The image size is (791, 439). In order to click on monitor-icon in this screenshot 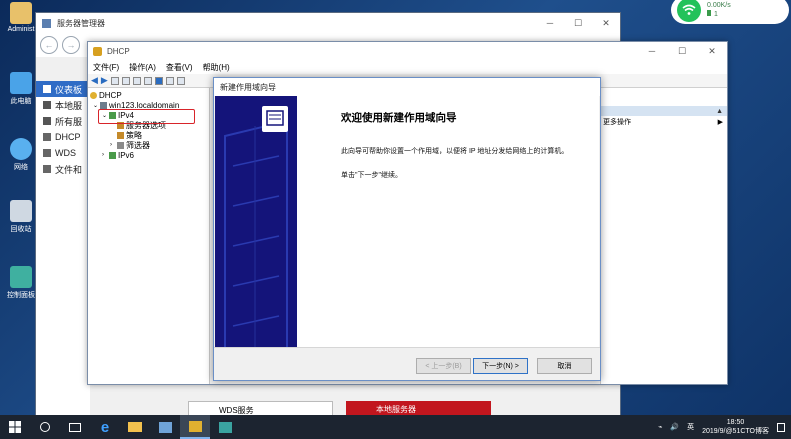, I will do `click(180, 80)`.